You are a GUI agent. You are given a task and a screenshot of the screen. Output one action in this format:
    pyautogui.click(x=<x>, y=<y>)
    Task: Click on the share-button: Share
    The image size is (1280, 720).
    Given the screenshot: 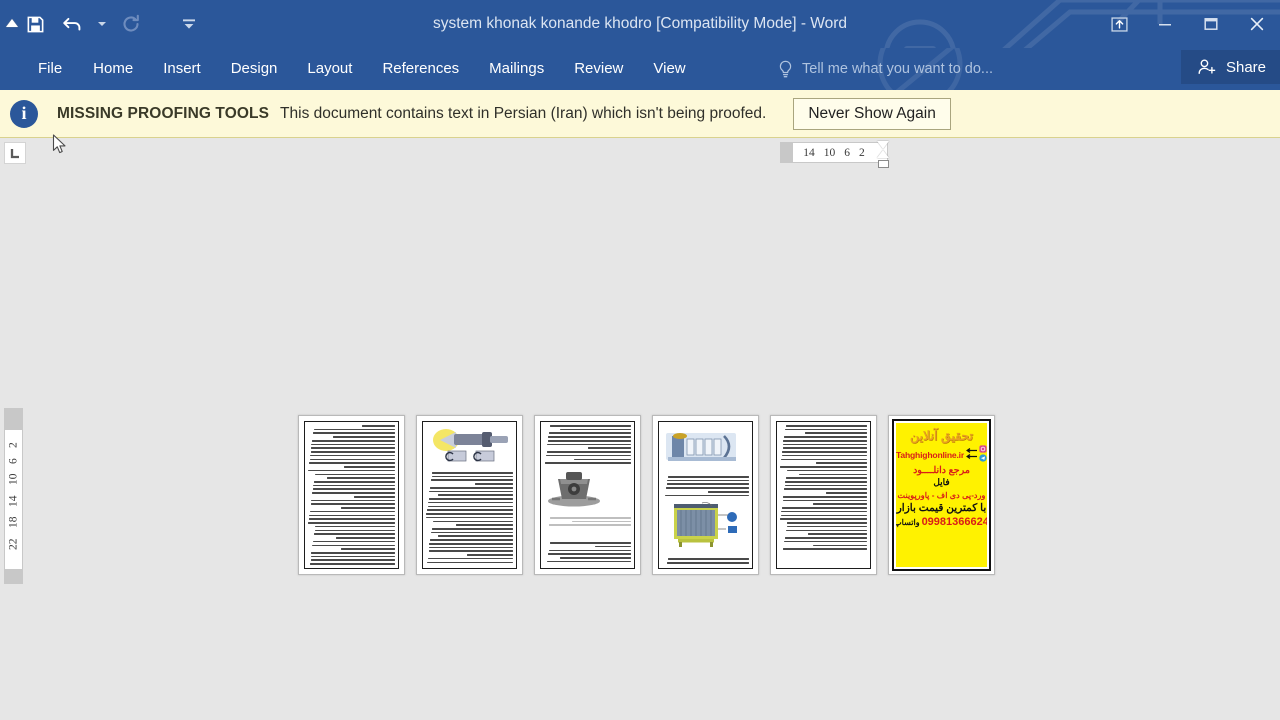 What is the action you would take?
    pyautogui.click(x=1230, y=67)
    